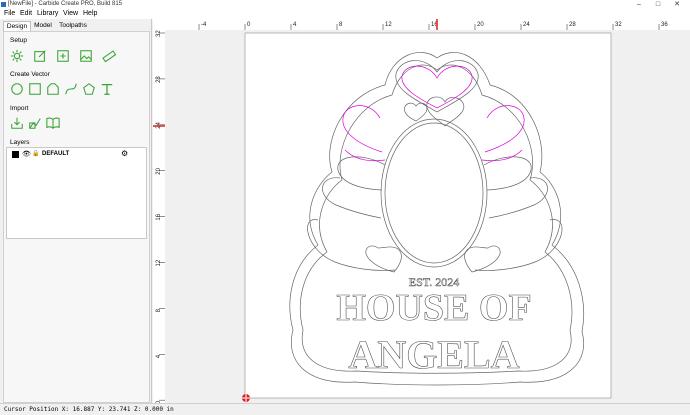  Describe the element at coordinates (480, 25) in the screenshot. I see `x-ruler-label: 20` at that location.